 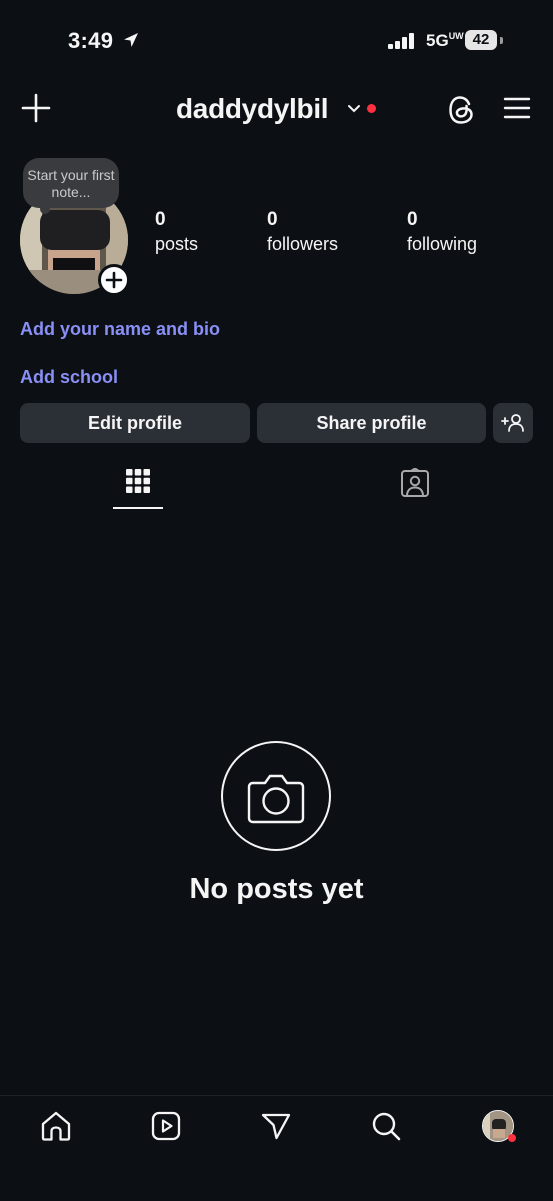 I want to click on add-bio-link: Add your name and bio, so click(x=120, y=329).